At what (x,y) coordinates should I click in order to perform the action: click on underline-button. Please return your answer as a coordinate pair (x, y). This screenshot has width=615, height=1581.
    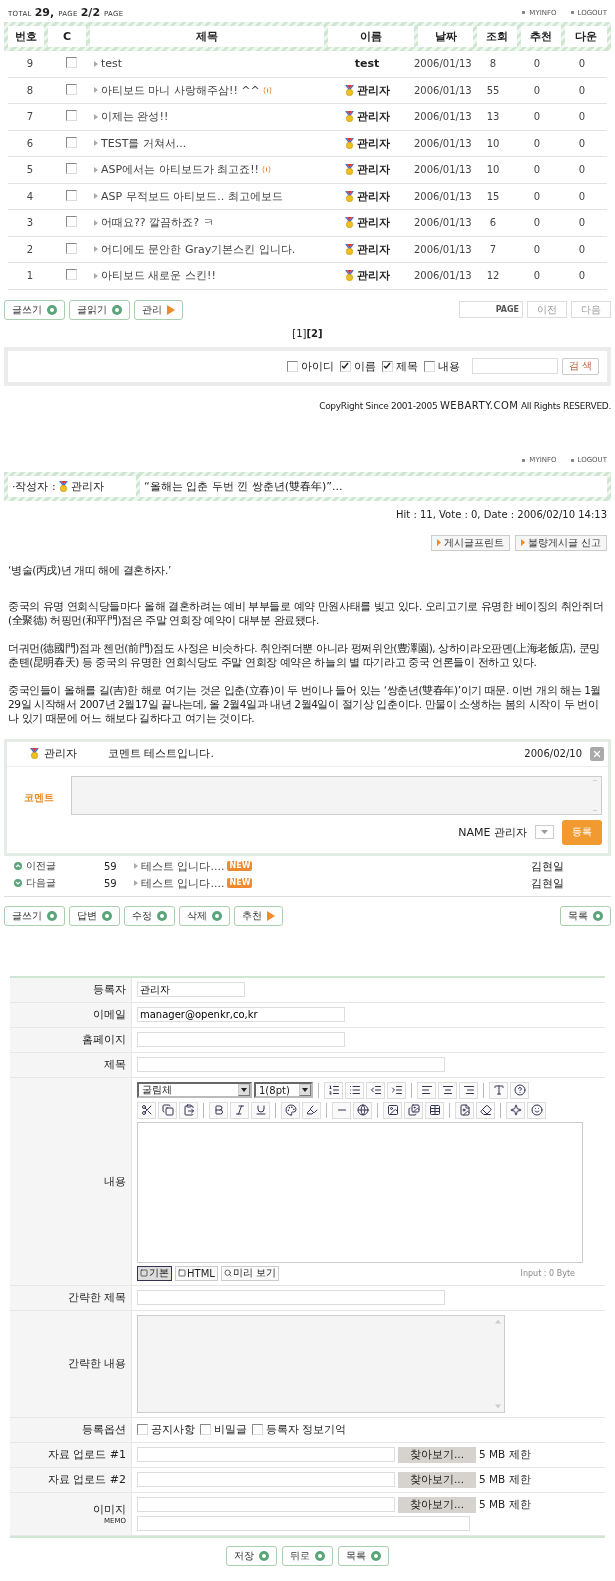
    Looking at the image, I should click on (260, 1110).